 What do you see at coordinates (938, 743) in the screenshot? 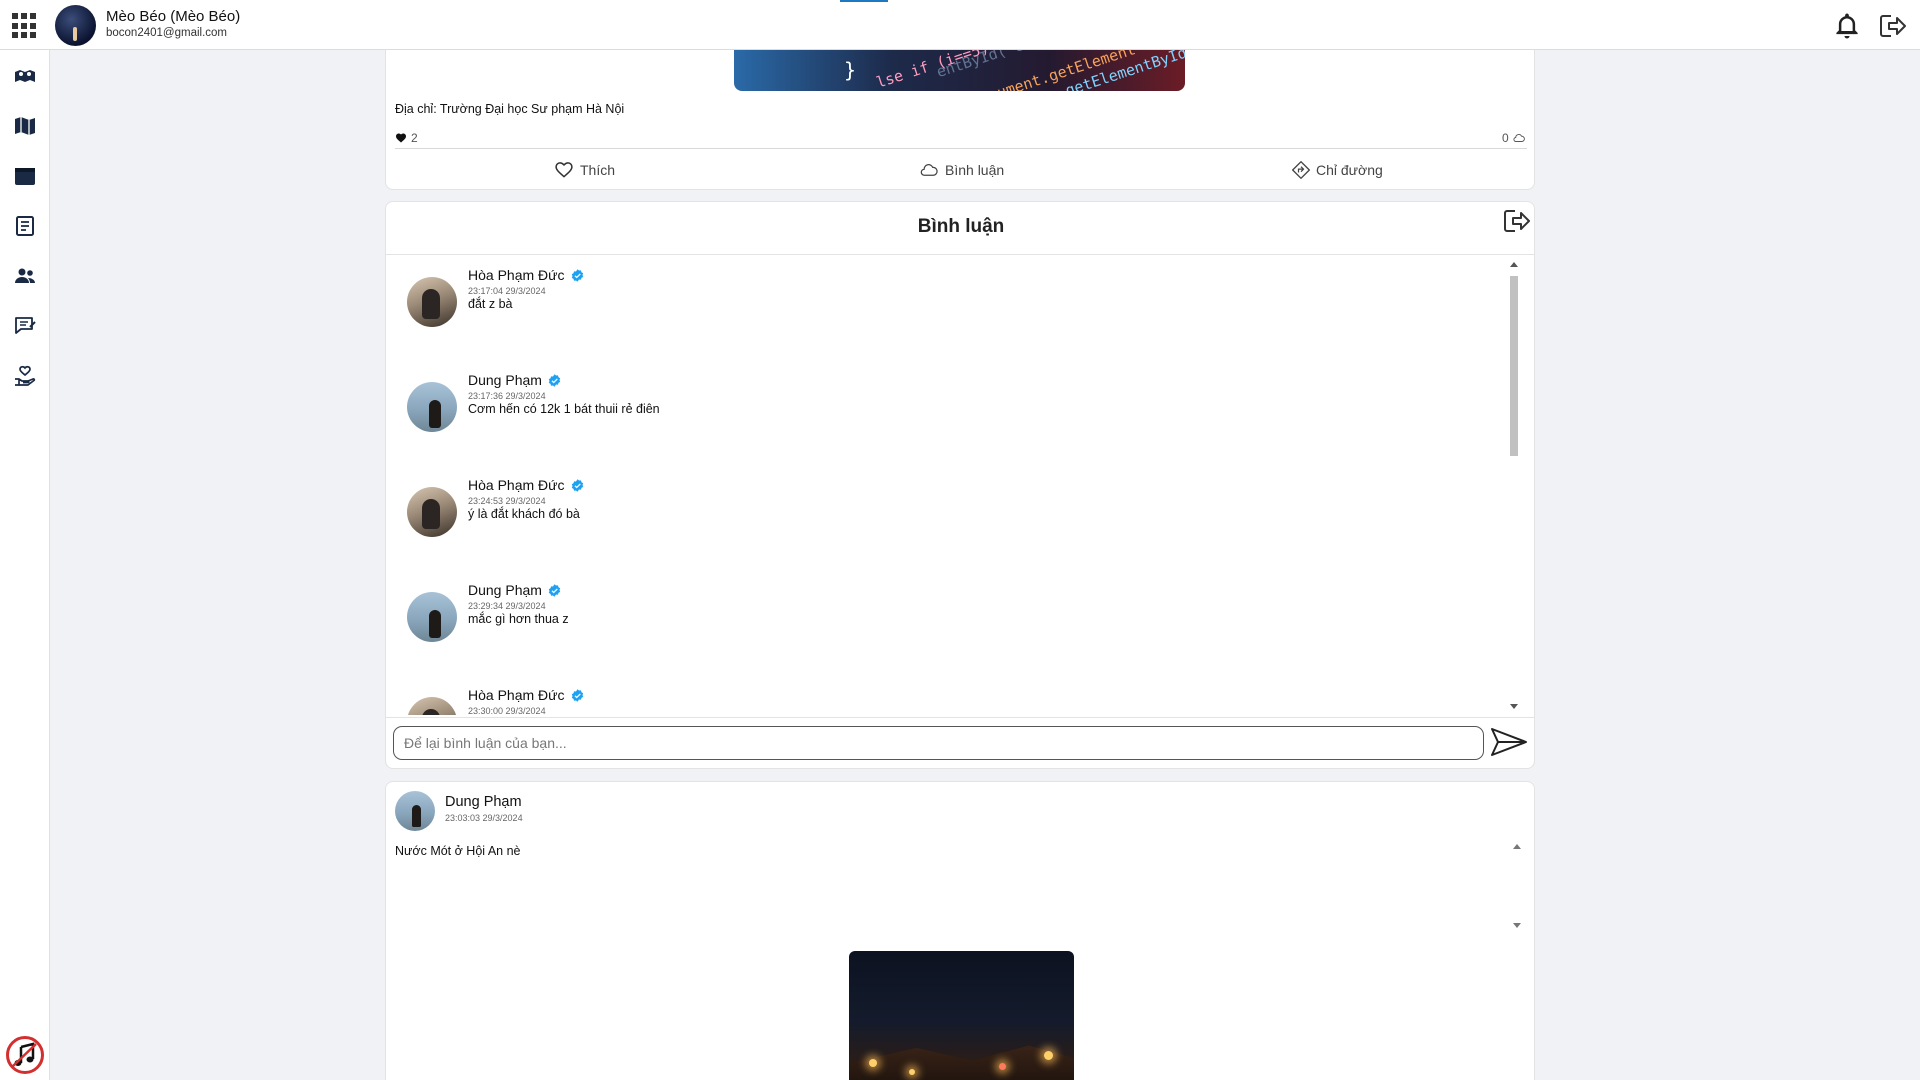
I see `comment-input` at bounding box center [938, 743].